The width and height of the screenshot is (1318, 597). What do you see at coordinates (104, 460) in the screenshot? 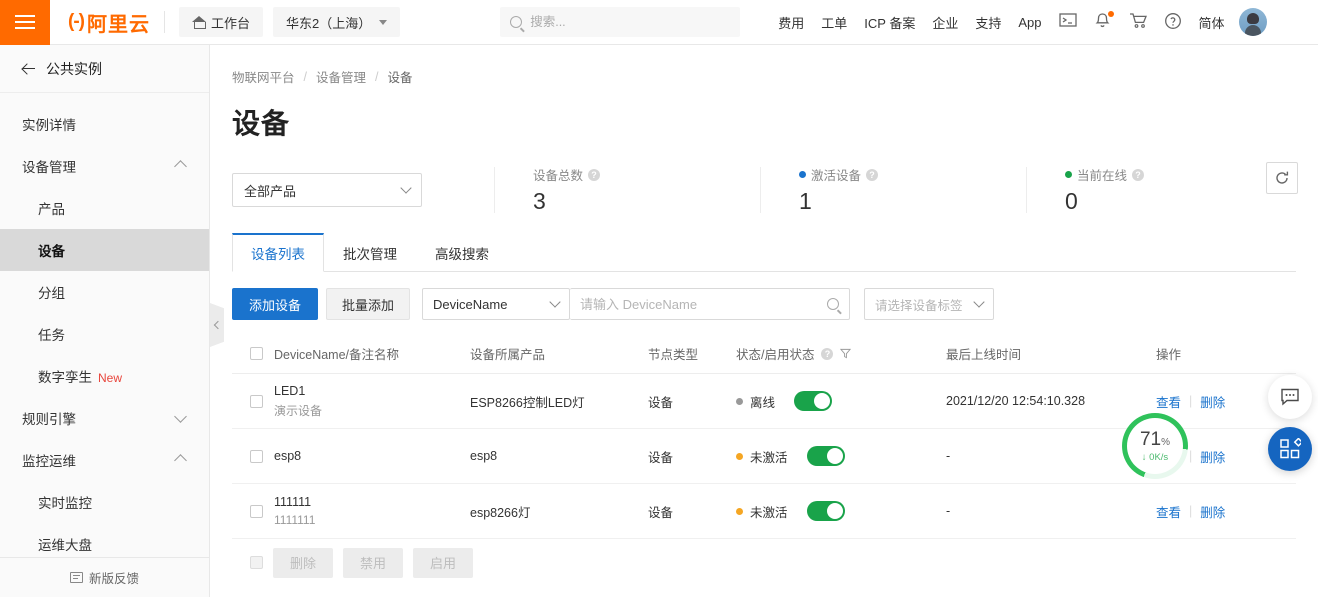
I see `sidebar-group-monitoring: 监控运维` at bounding box center [104, 460].